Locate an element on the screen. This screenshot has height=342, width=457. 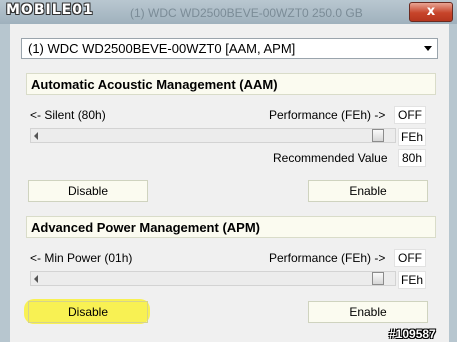
drive-select: (1) WDC WD2500BEVE-00WZT0 [AAM, APM] is located at coordinates (229, 48).